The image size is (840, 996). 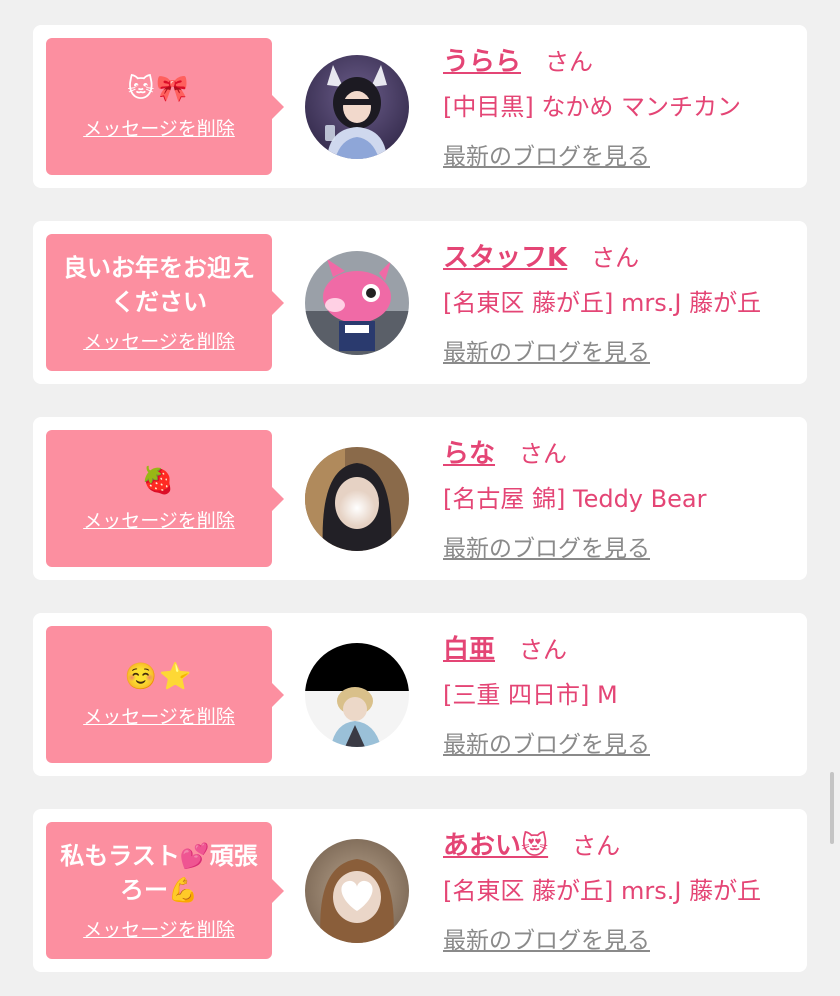 I want to click on shop-location: [中目黒] なかめ マンチカン, so click(x=592, y=107).